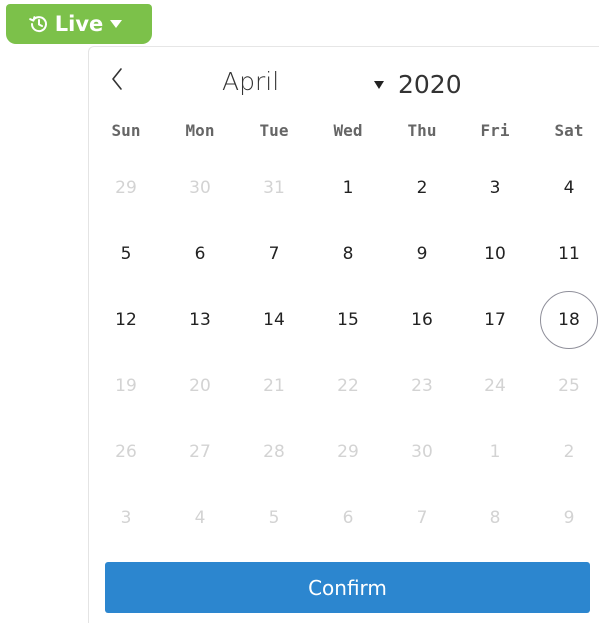 Image resolution: width=599 pixels, height=623 pixels. What do you see at coordinates (422, 320) in the screenshot?
I see `day-cell: 16` at bounding box center [422, 320].